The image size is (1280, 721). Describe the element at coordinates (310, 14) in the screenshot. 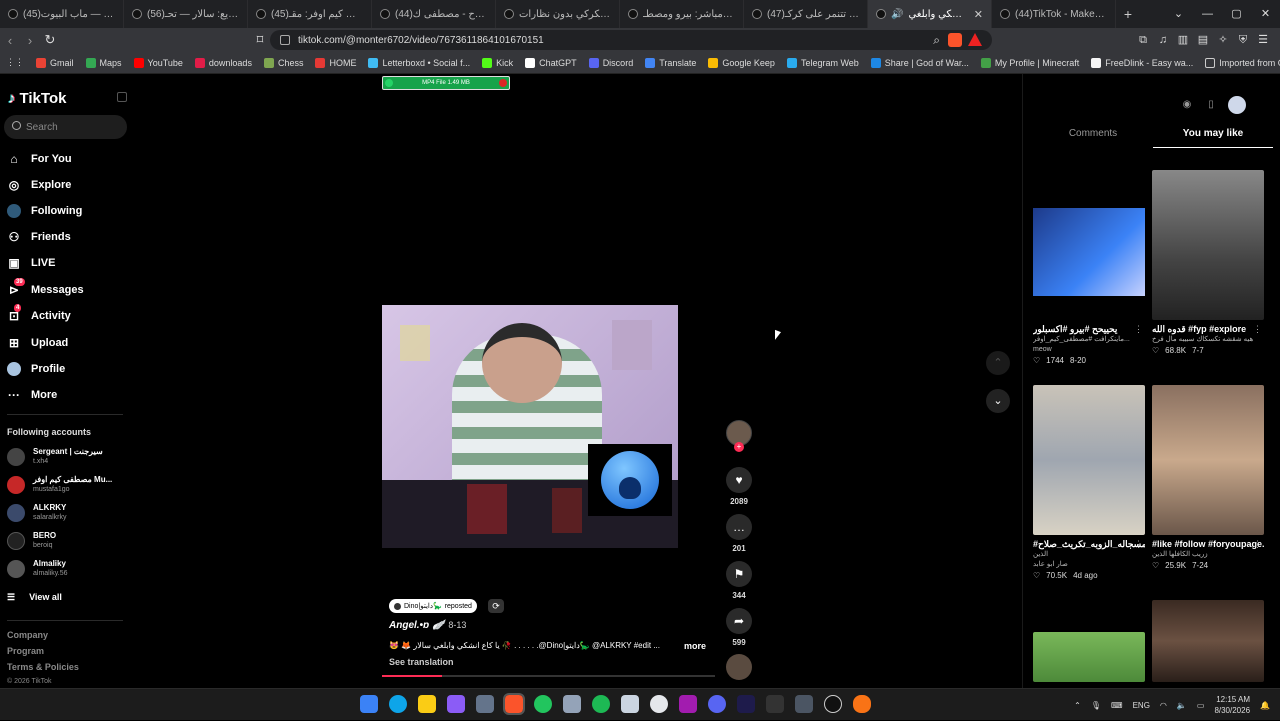

I see `browser-tab: (45)مصطفى كيم اوفر: مقـ` at that location.